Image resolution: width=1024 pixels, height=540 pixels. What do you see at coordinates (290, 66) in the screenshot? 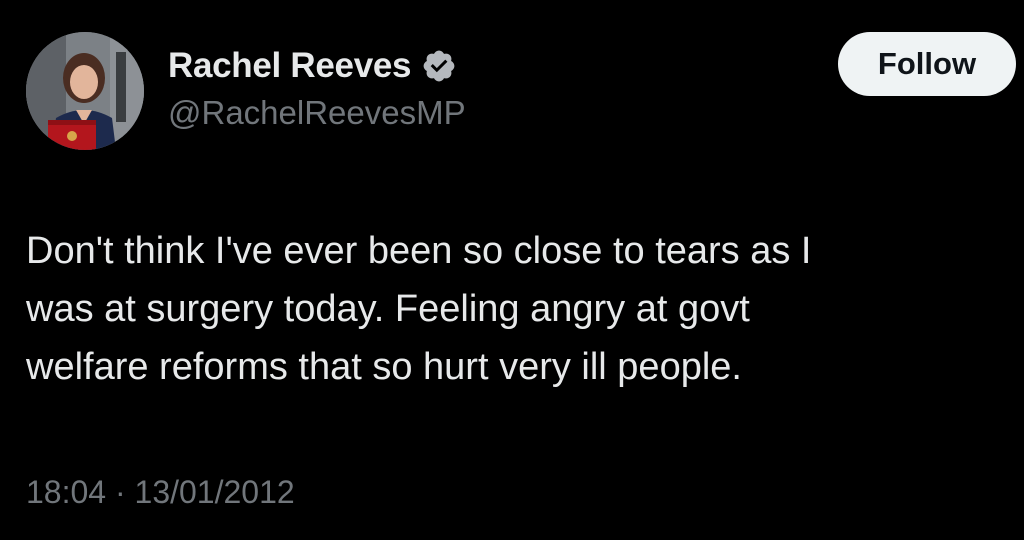
I see `author-display-name: Rachel Reeves` at bounding box center [290, 66].